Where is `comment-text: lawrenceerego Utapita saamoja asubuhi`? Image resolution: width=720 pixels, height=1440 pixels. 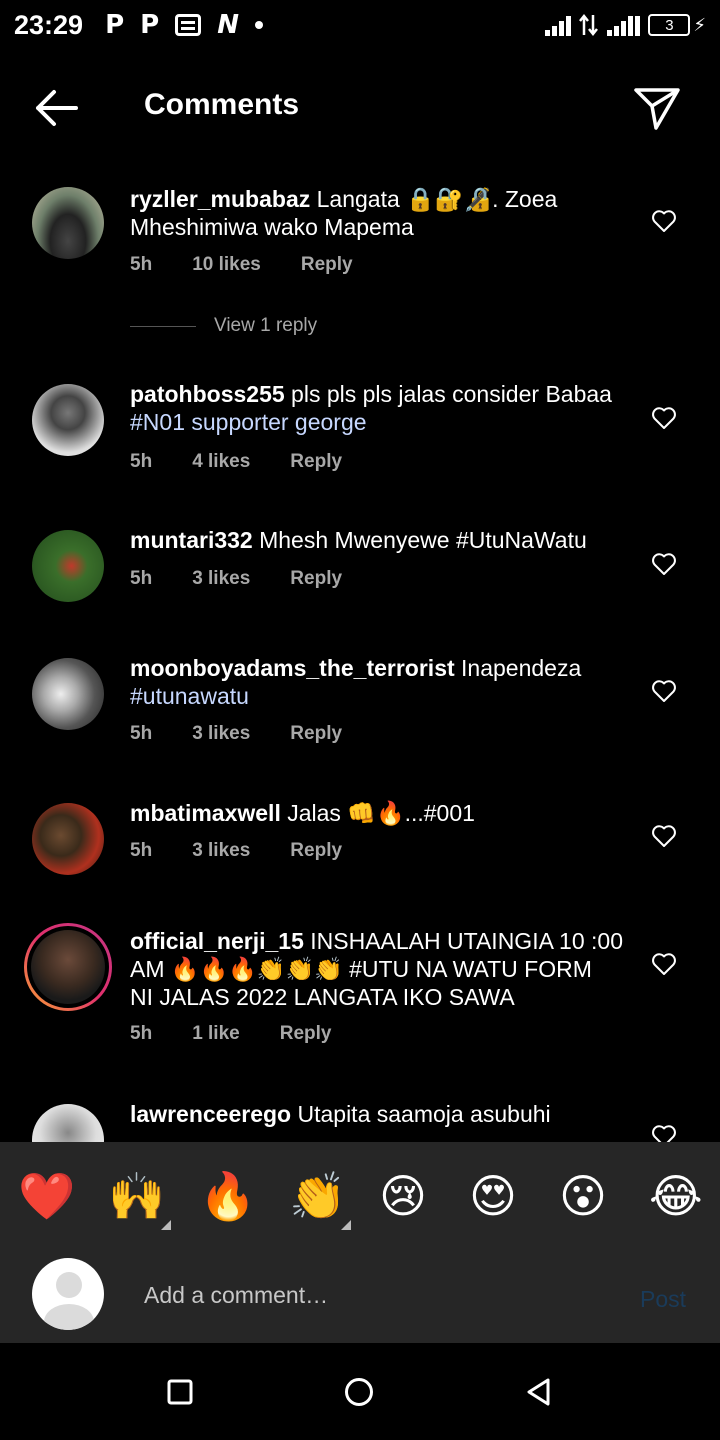
comment-text: lawrenceerego Utapita saamoja asubuhi is located at coordinates (380, 1114).